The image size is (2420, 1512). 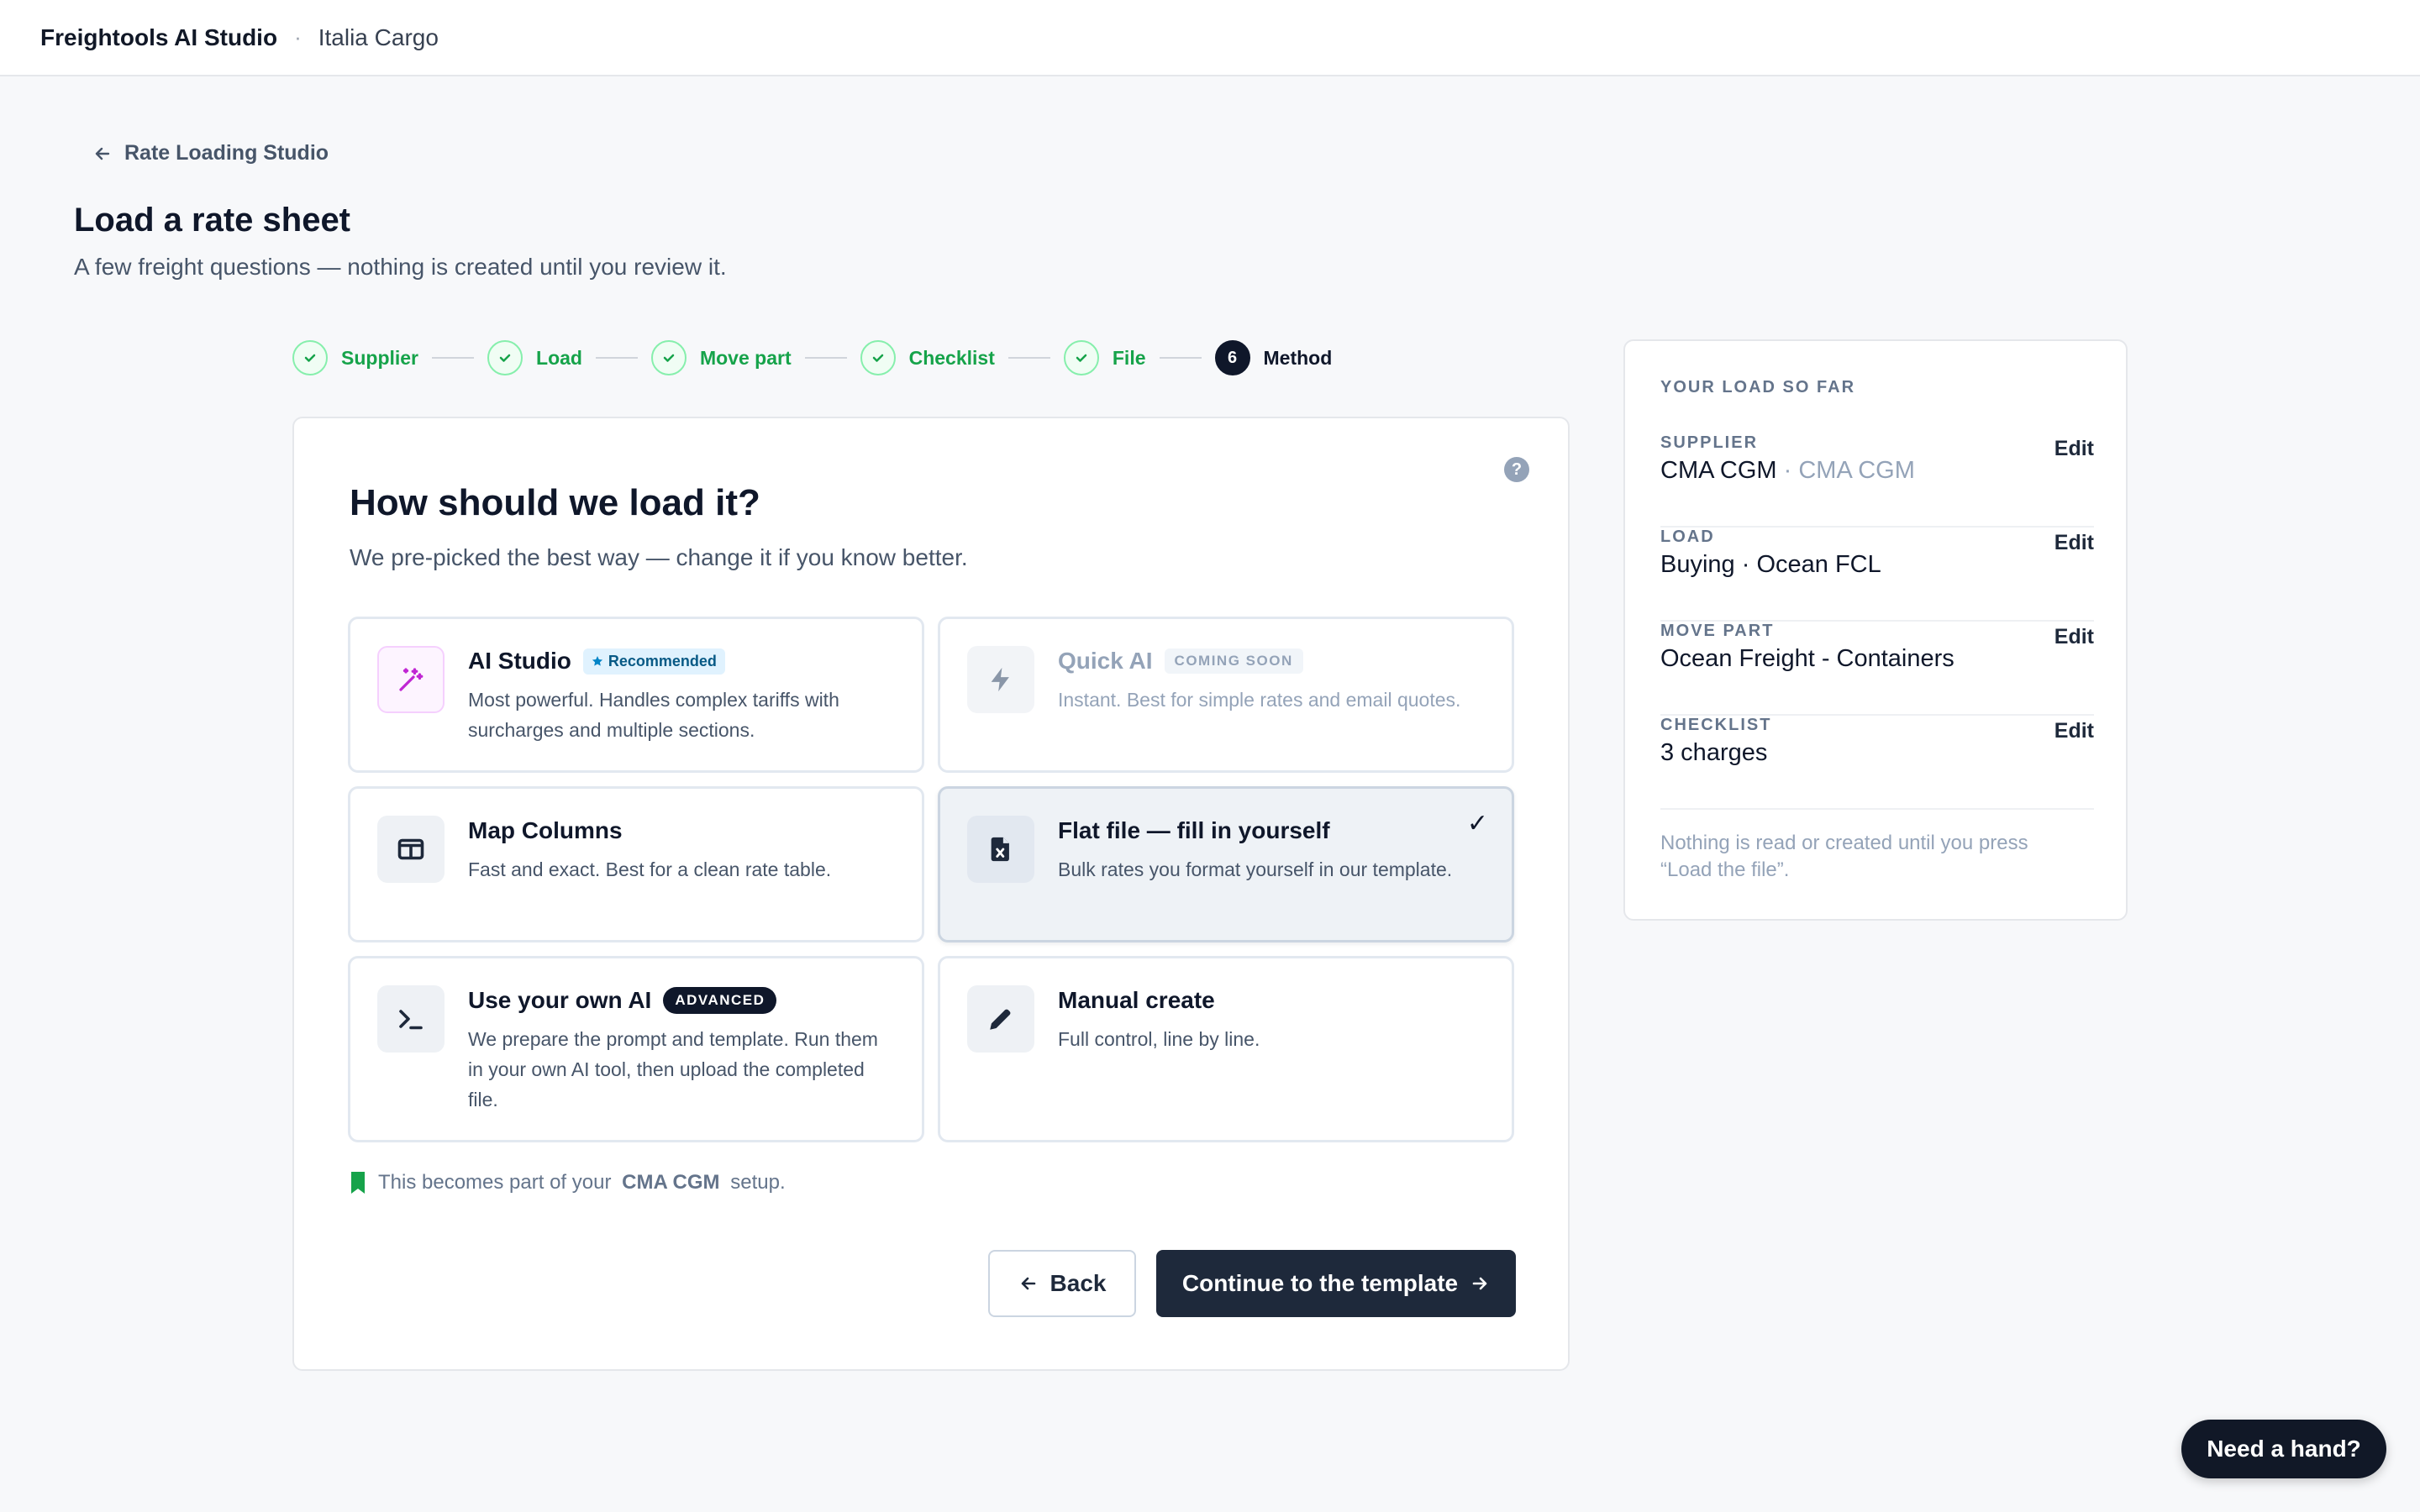 I want to click on advanced-badge: ADVANCED, so click(x=720, y=1000).